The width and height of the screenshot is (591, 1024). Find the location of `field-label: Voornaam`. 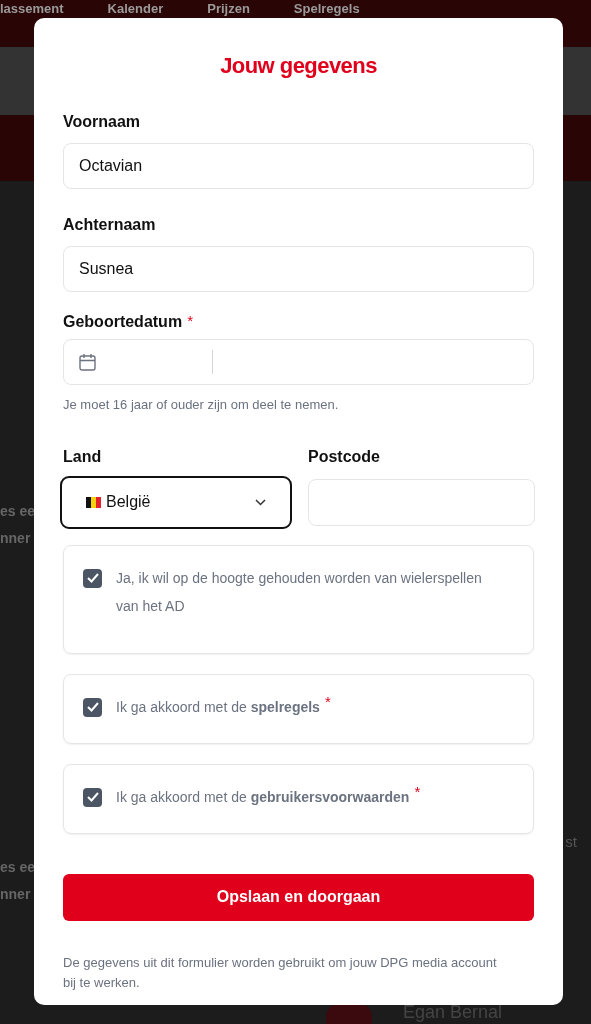

field-label: Voornaam is located at coordinates (102, 122).